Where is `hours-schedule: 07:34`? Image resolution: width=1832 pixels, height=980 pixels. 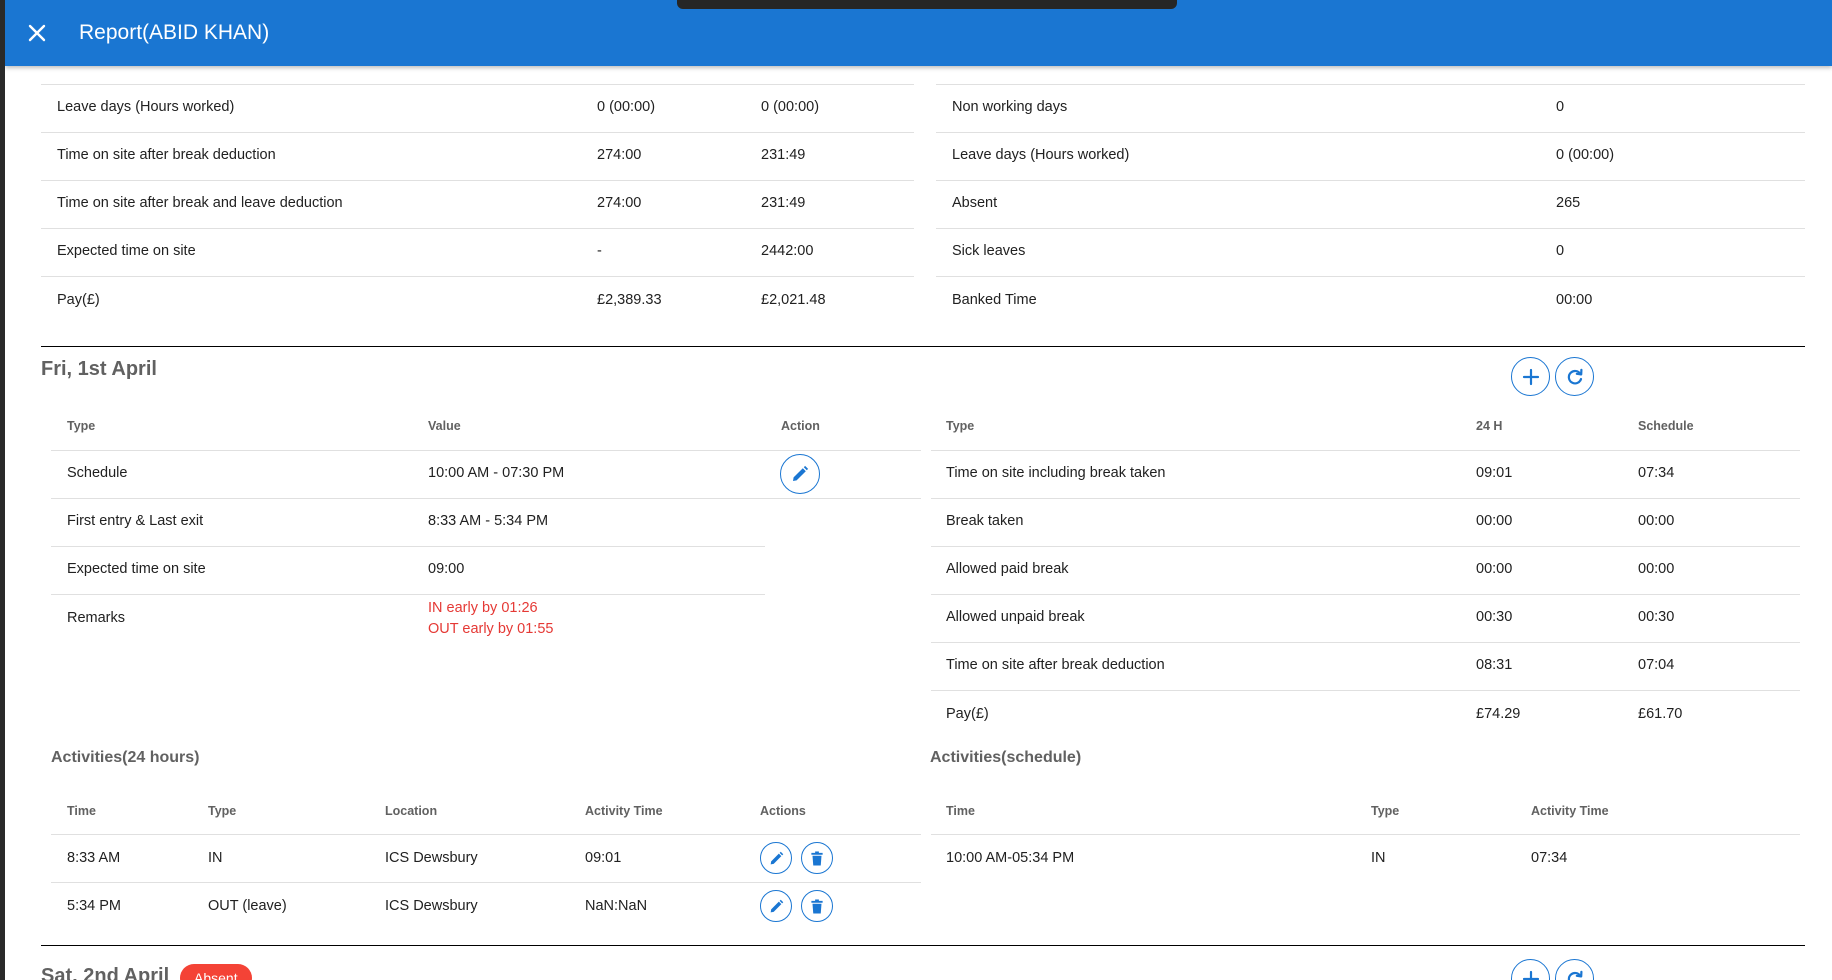
hours-schedule: 07:34 is located at coordinates (1656, 473).